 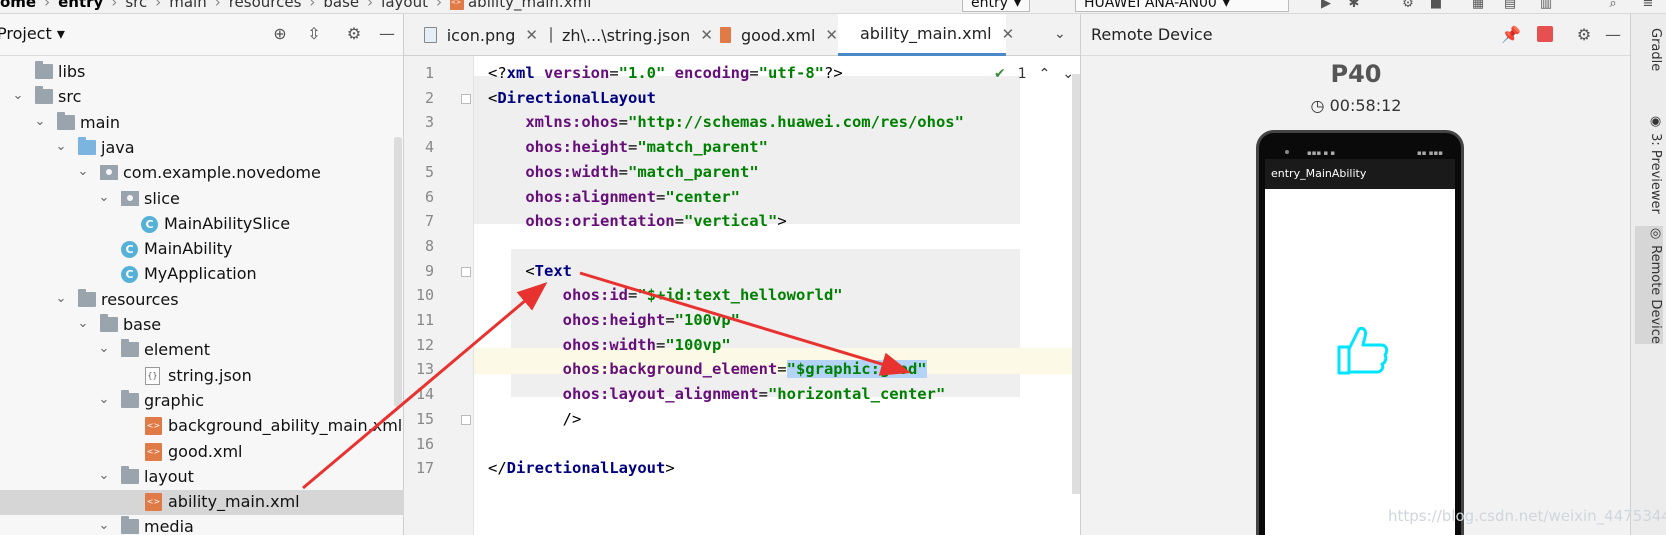 I want to click on code-token: version, so click(x=577, y=73).